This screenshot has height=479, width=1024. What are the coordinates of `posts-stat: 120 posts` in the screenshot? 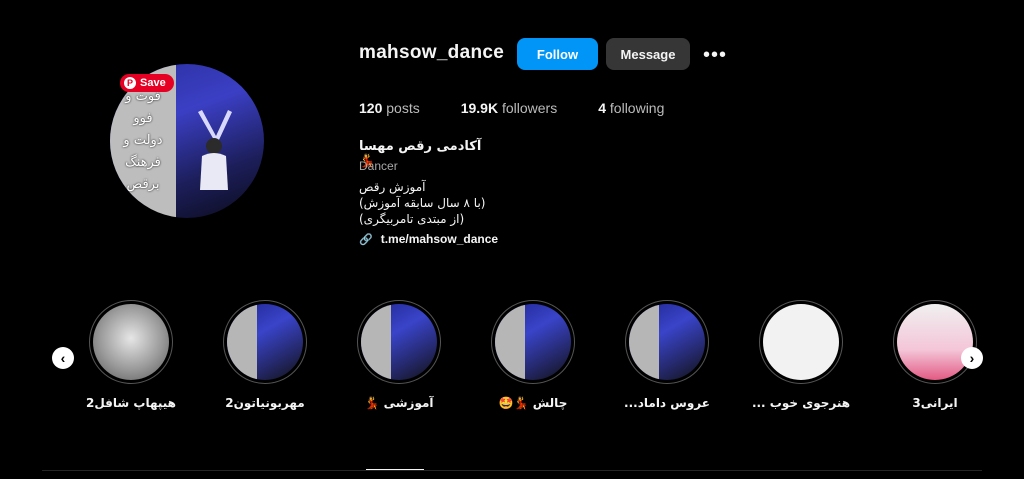 It's located at (389, 108).